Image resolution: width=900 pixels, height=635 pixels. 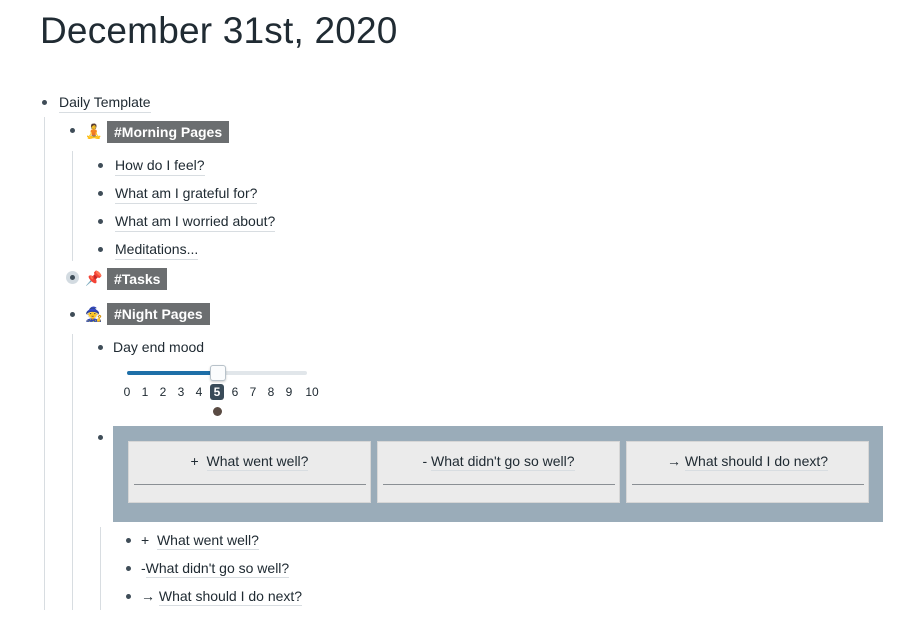 What do you see at coordinates (172, 373) in the screenshot?
I see `mood-slider-fill` at bounding box center [172, 373].